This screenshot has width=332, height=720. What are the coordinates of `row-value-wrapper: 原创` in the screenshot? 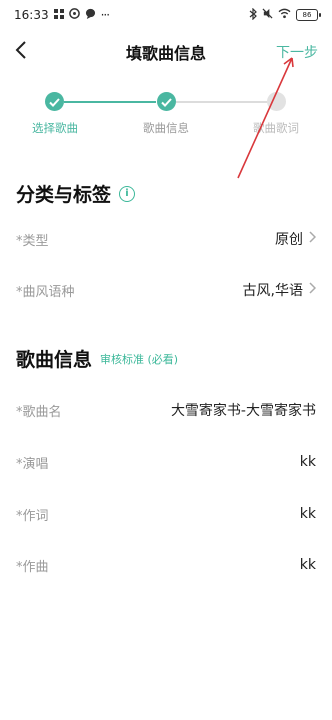 It's located at (296, 239).